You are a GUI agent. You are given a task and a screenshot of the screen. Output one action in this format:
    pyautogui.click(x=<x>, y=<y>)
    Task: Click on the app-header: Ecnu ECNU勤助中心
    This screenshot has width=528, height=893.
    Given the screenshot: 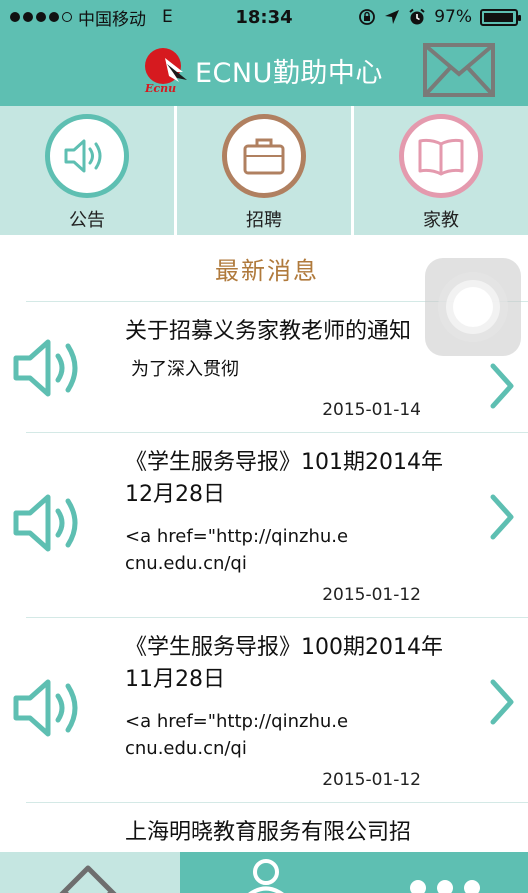 What is the action you would take?
    pyautogui.click(x=264, y=70)
    